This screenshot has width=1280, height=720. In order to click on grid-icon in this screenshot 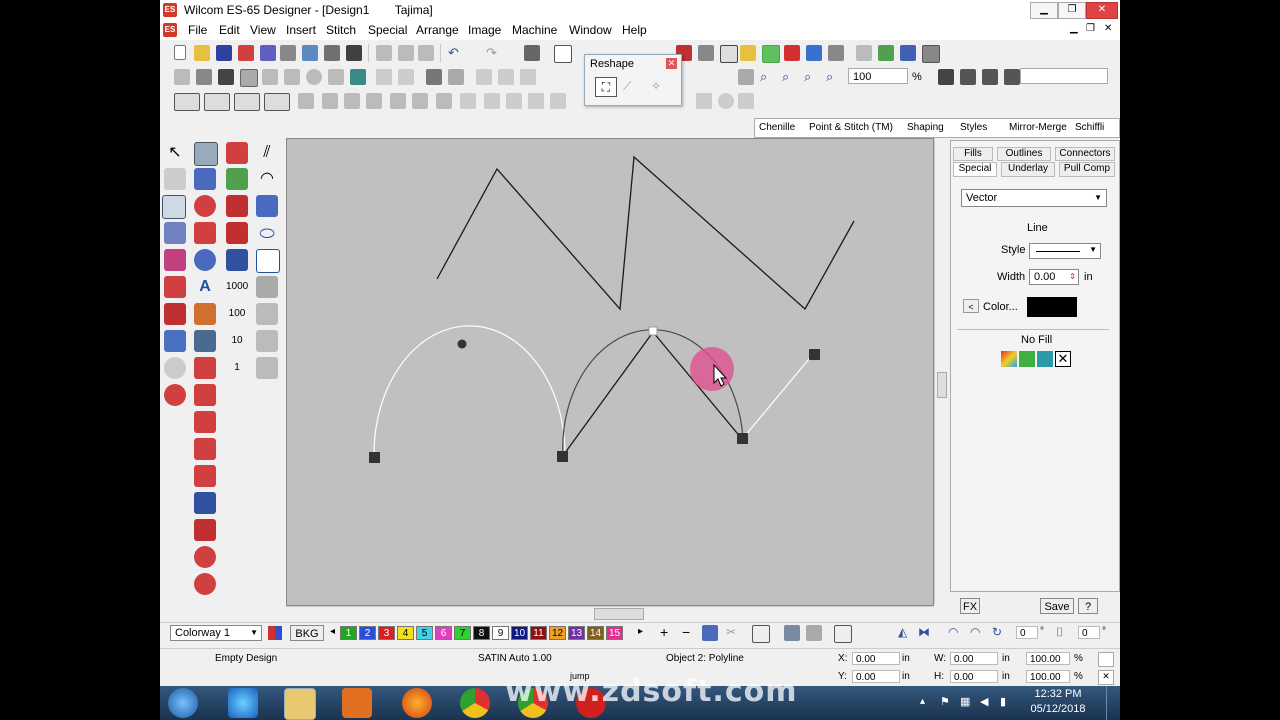, I will do `click(729, 54)`.